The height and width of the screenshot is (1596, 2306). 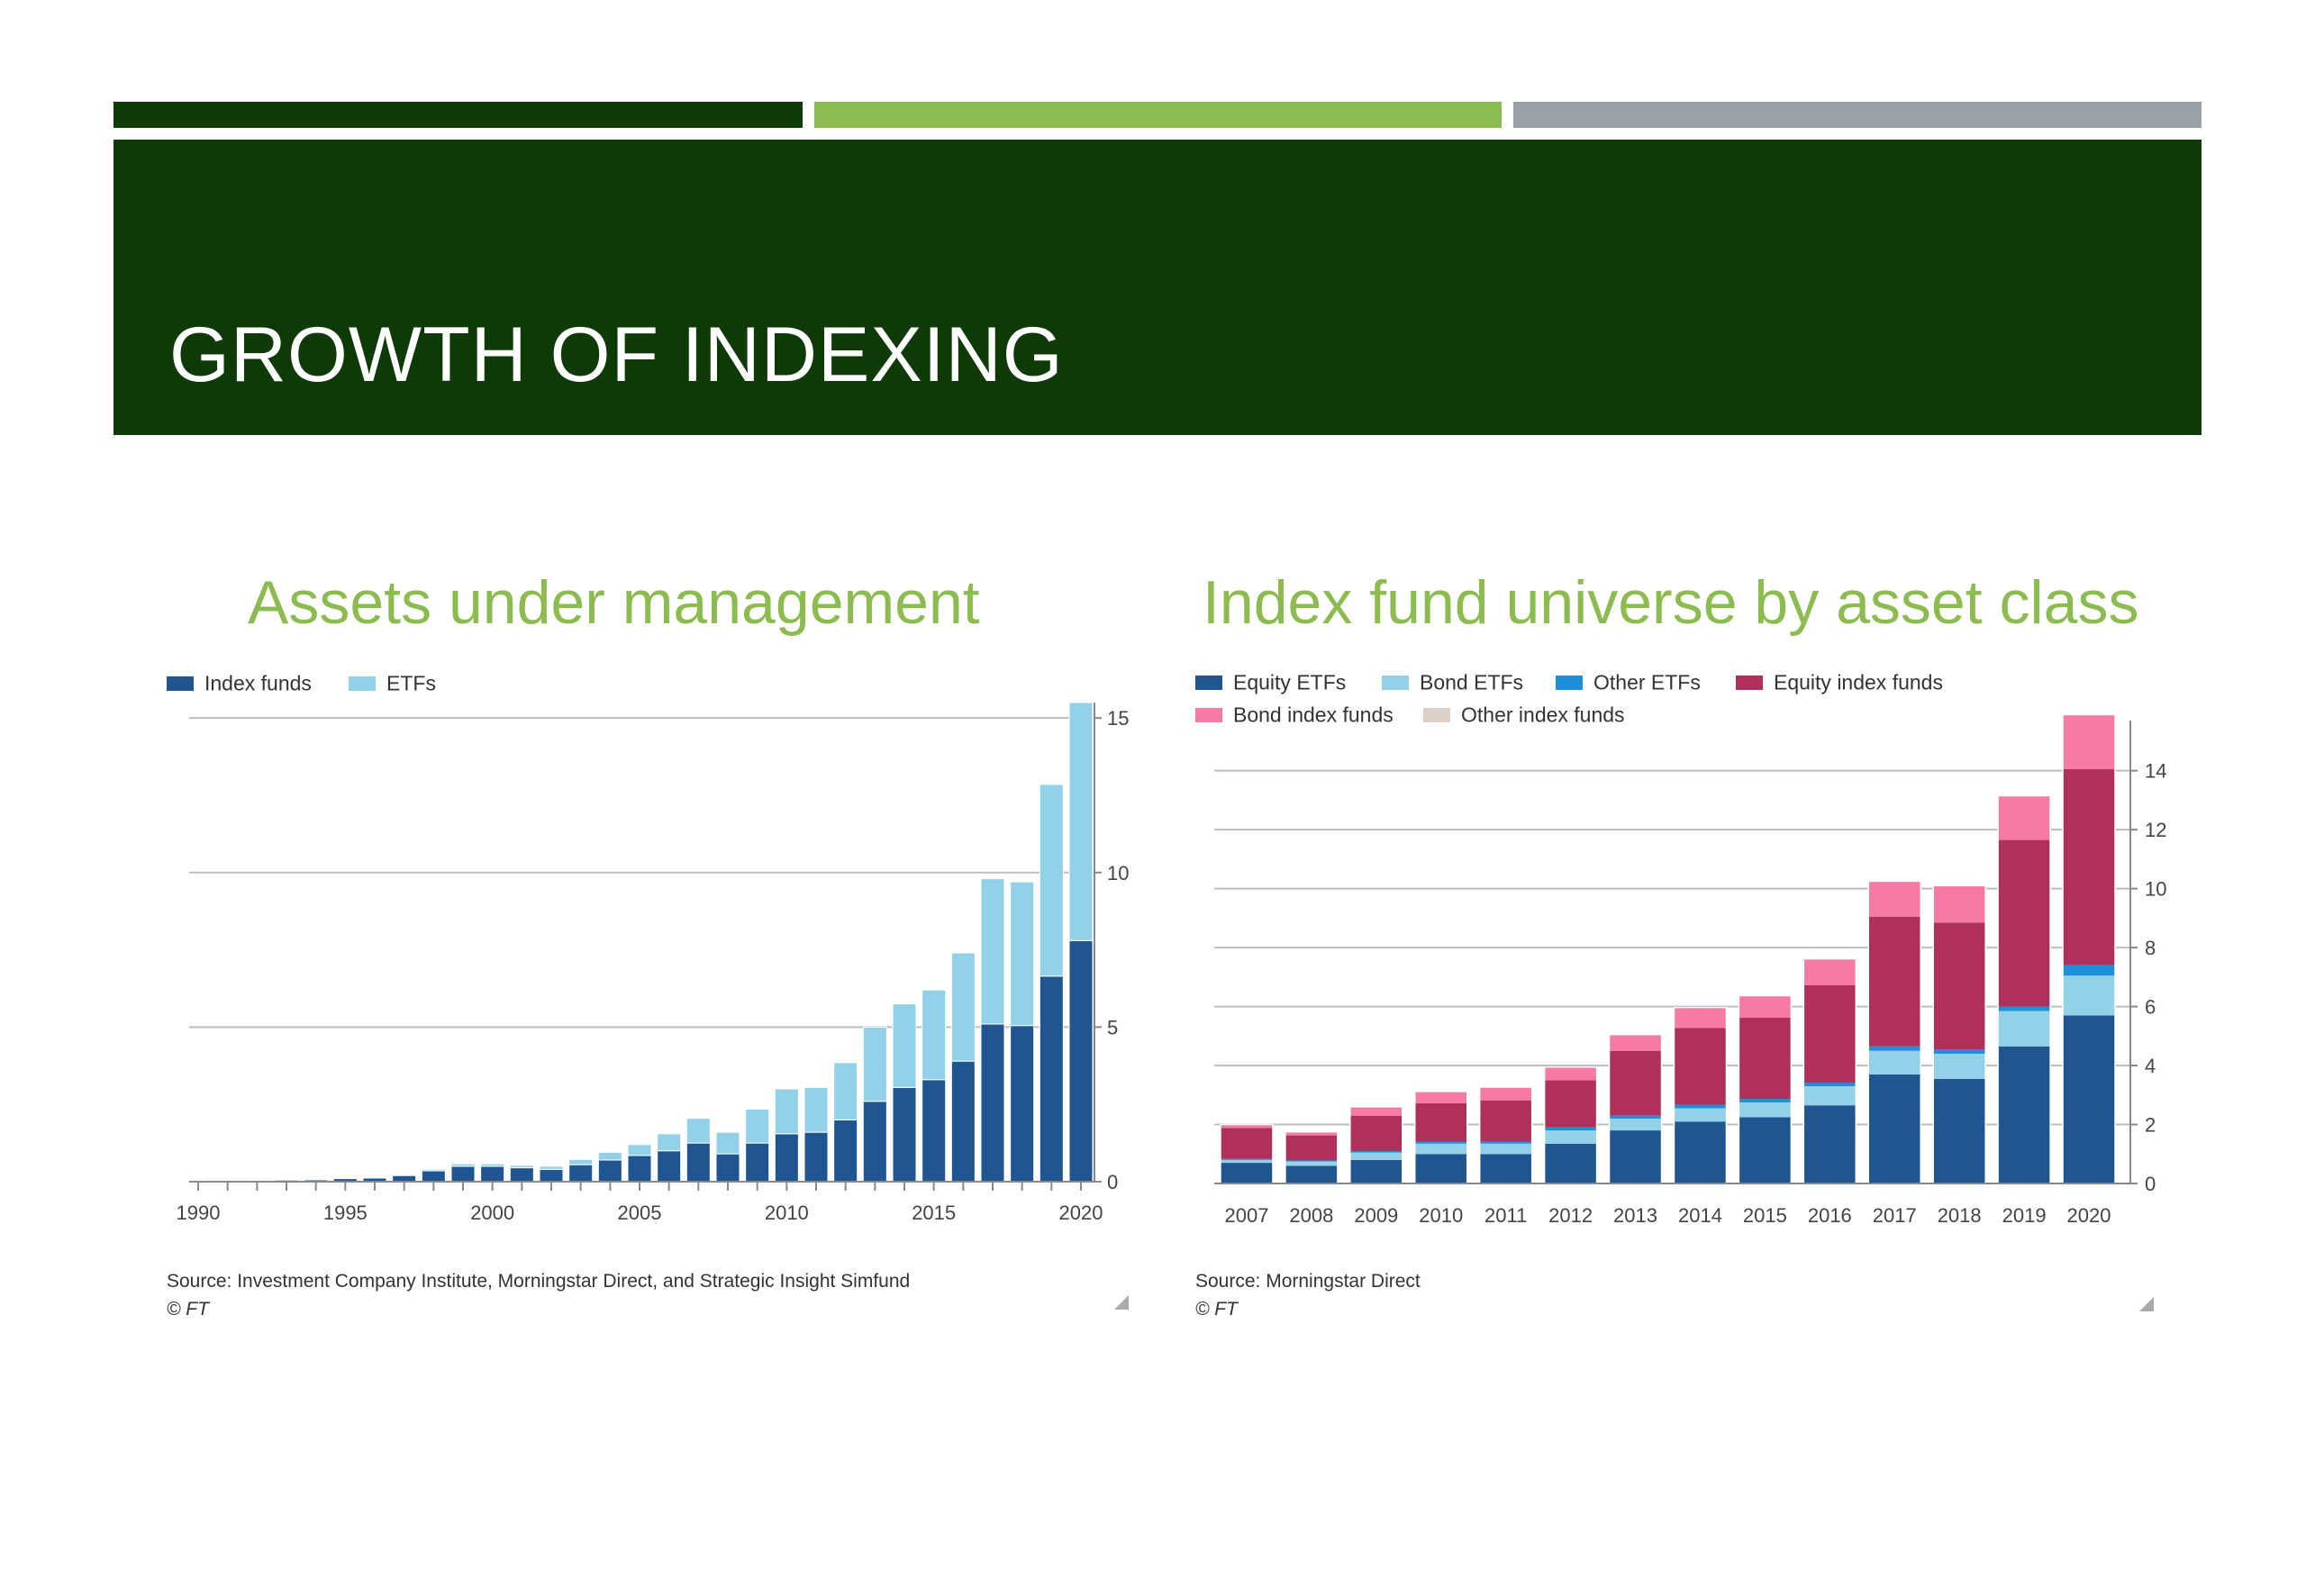 I want to click on bar-index-funds-2010, so click(x=786, y=1158).